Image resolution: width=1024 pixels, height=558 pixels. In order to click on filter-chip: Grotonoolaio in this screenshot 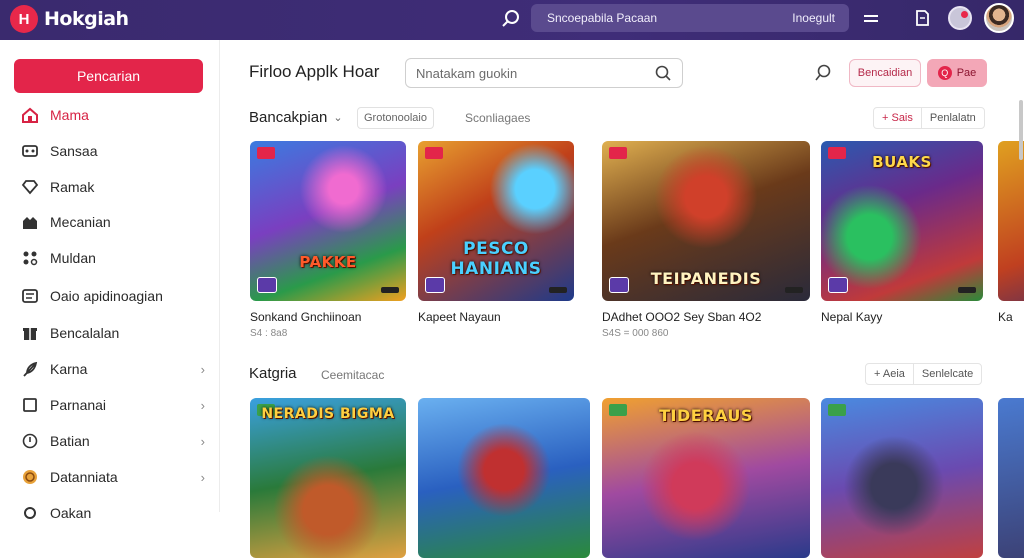, I will do `click(395, 118)`.